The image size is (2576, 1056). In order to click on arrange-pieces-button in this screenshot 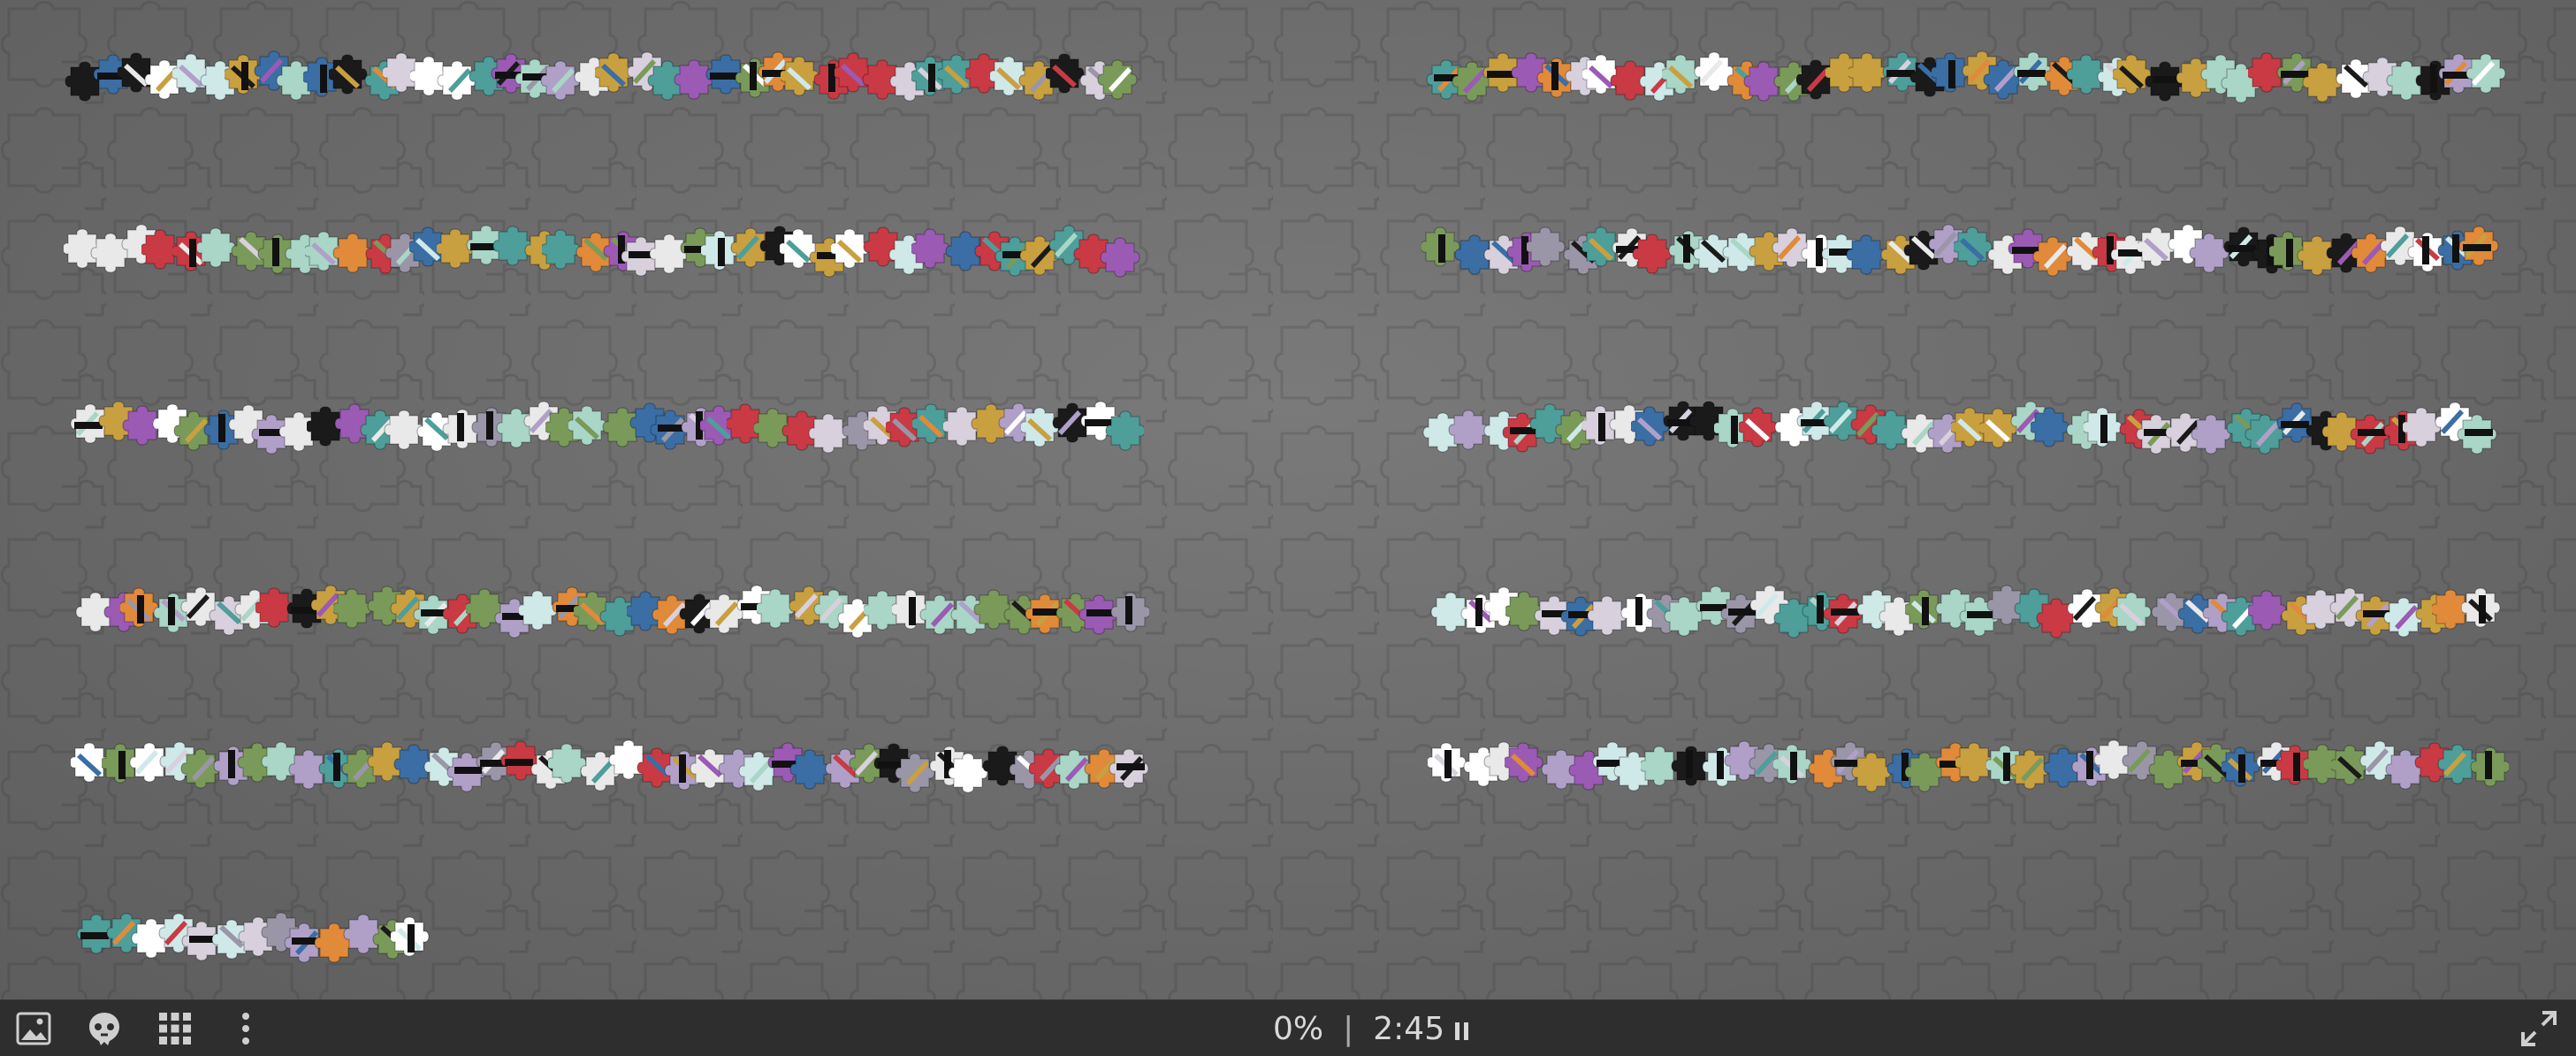, I will do `click(175, 1028)`.